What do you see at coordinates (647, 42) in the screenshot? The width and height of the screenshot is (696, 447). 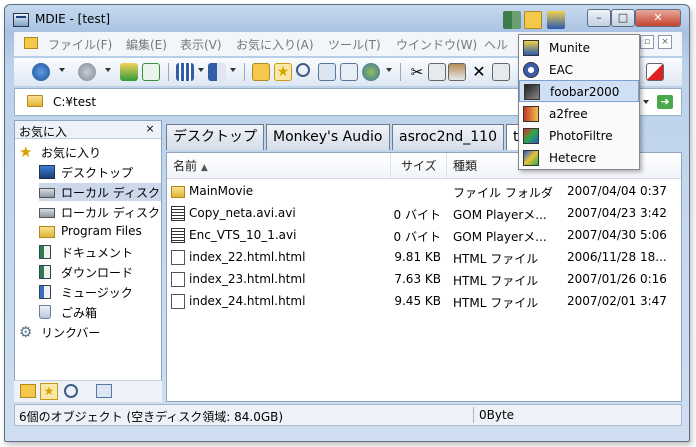 I see `mdi-restore-button: ▫` at bounding box center [647, 42].